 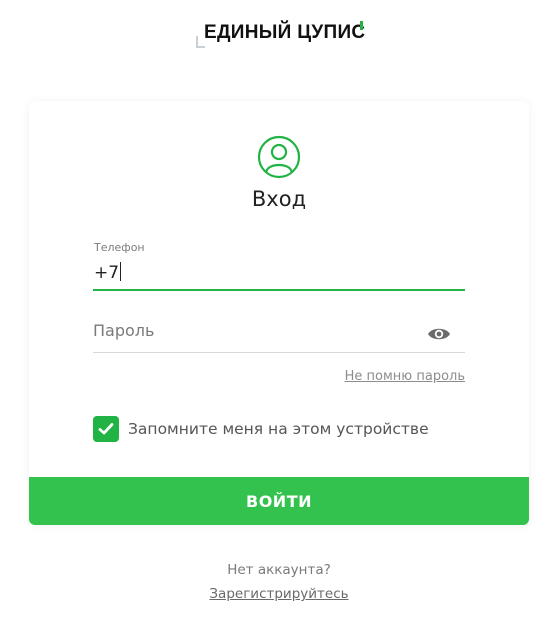 I want to click on remember-label: Запомните меня на этом устройстве, so click(x=278, y=429).